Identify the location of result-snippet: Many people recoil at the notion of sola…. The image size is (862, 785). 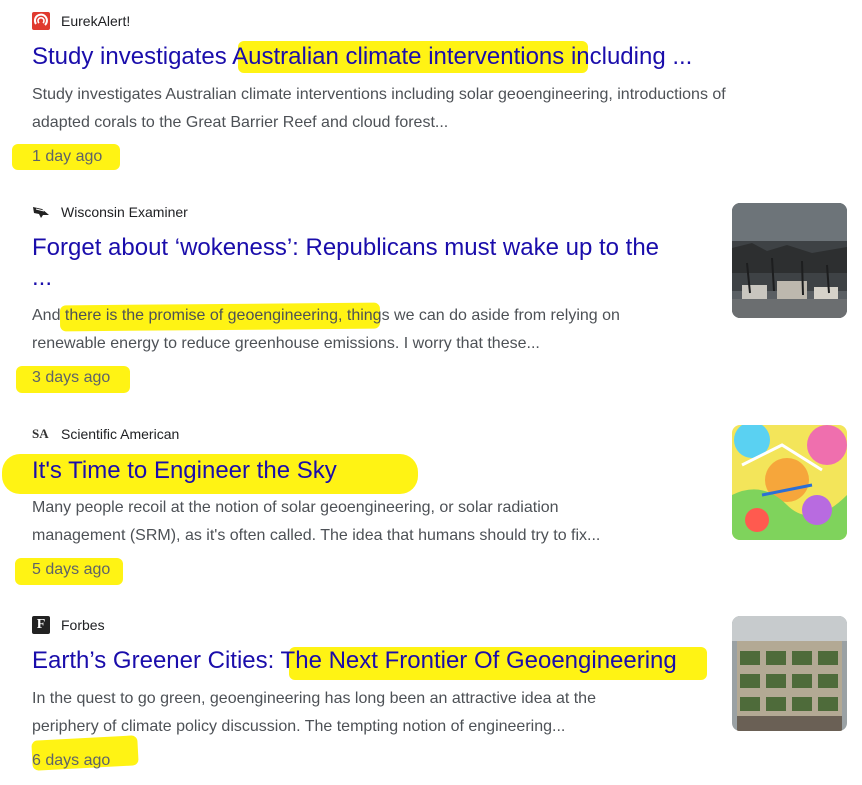
(316, 521).